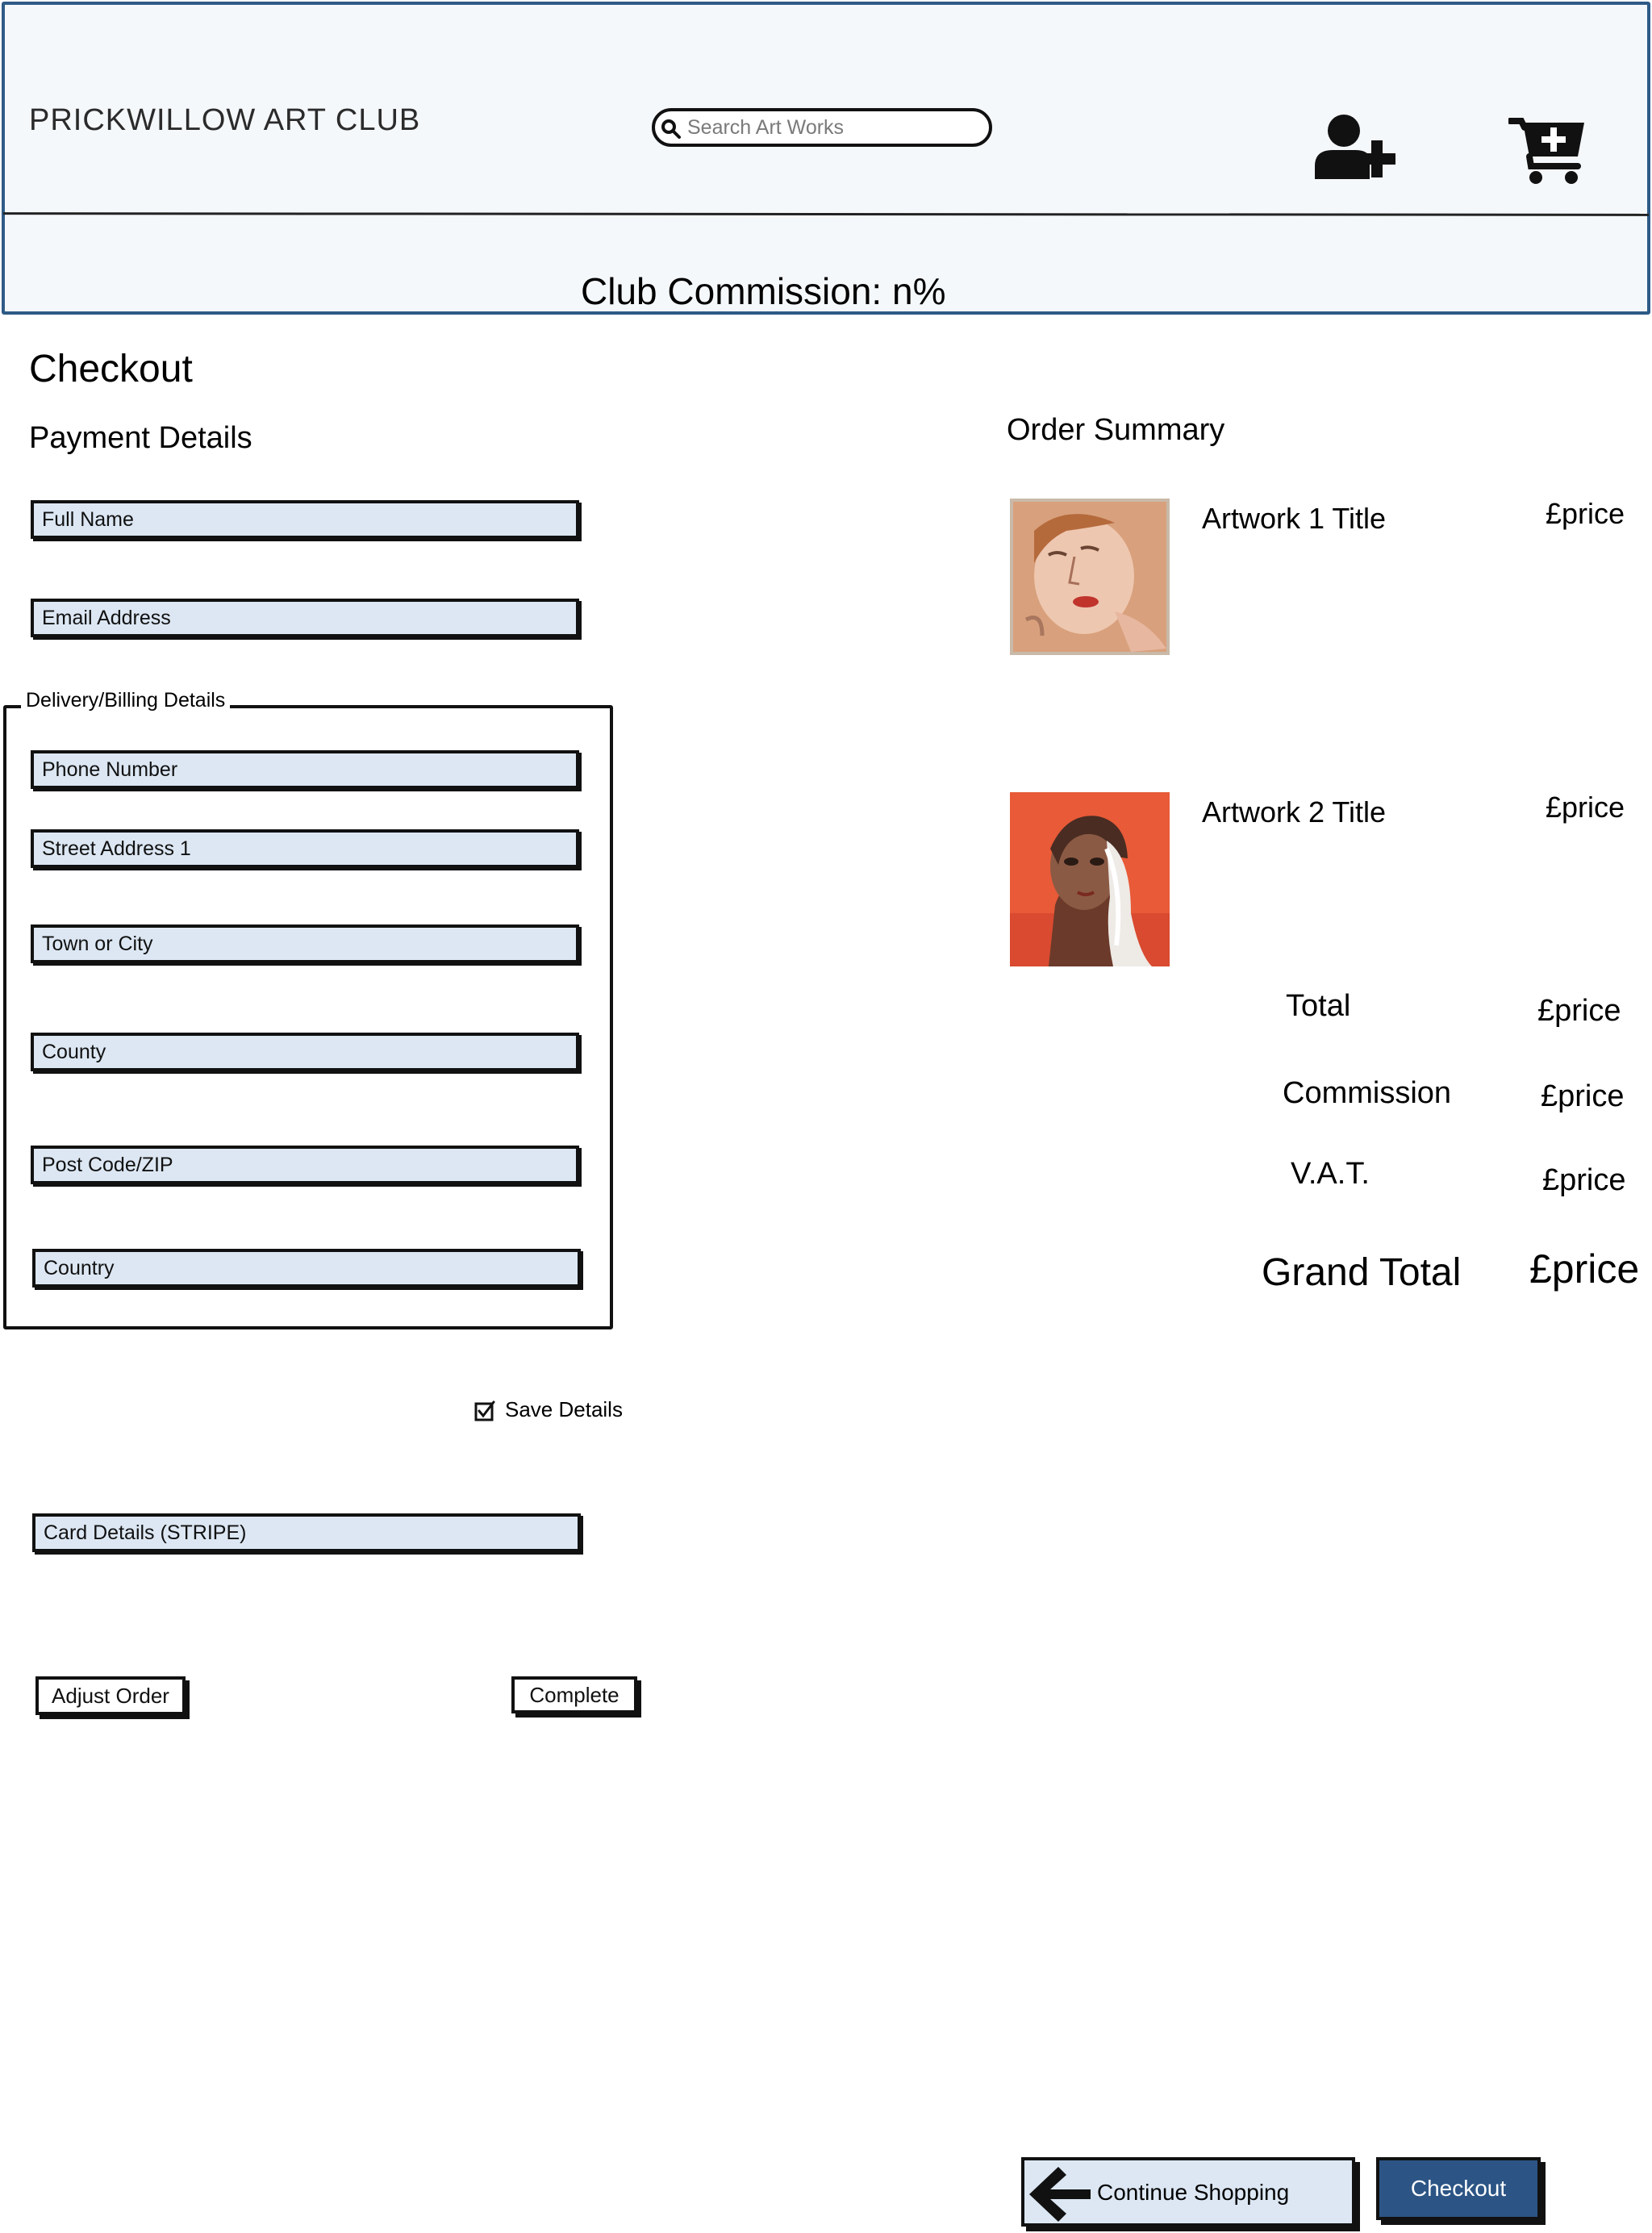 This screenshot has width=1652, height=2233. I want to click on card-details-field, so click(307, 1532).